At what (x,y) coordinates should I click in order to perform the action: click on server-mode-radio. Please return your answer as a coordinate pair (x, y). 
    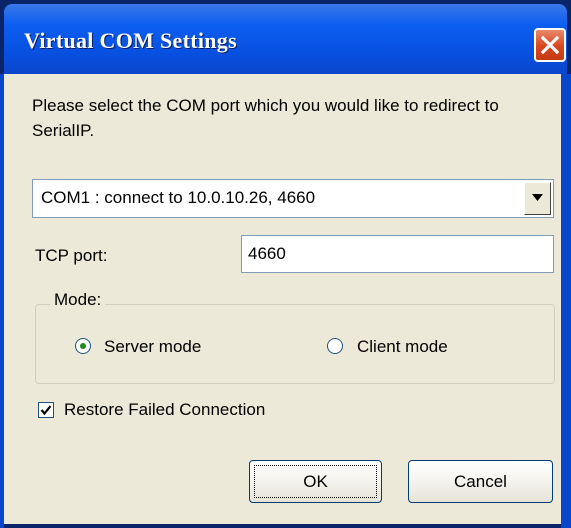
    Looking at the image, I should click on (83, 346).